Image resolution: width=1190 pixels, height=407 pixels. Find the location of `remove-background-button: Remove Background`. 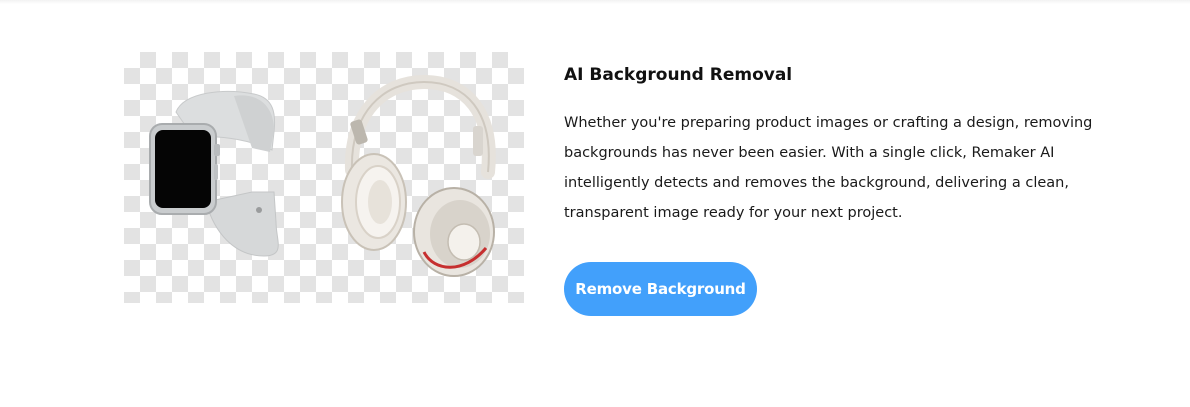

remove-background-button: Remove Background is located at coordinates (660, 289).